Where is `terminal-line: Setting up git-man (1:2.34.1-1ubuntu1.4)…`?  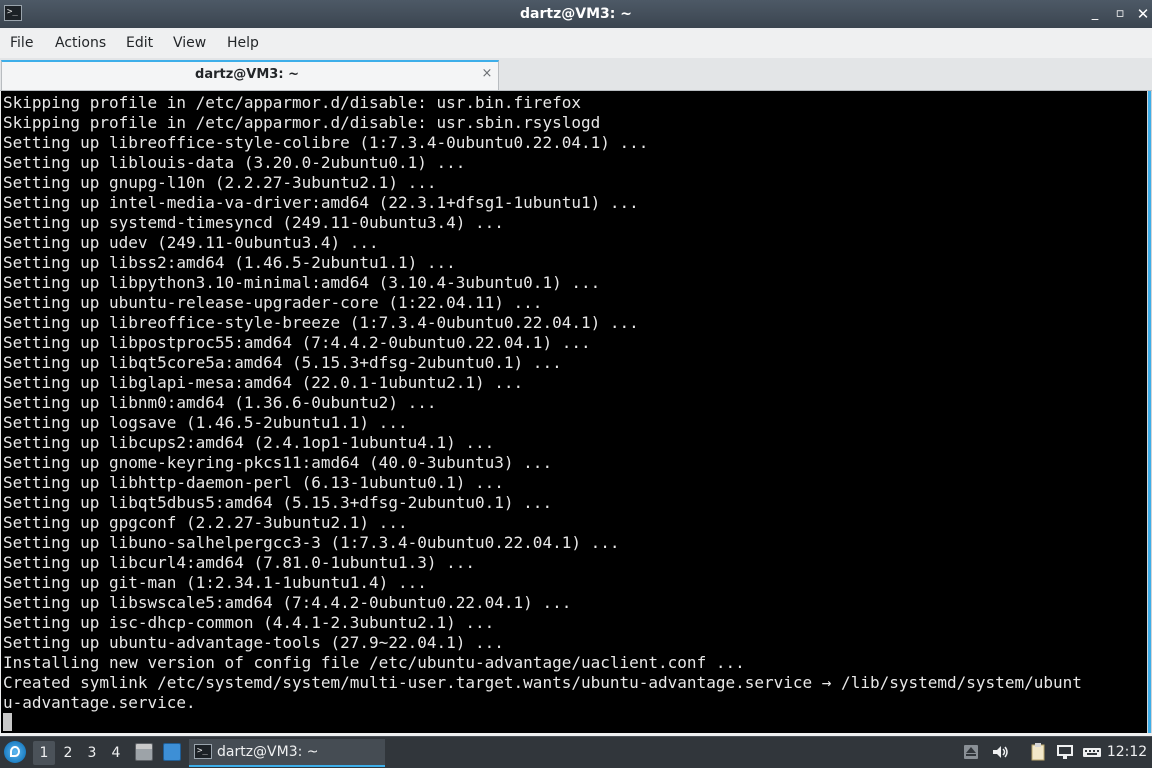 terminal-line: Setting up git-man (1:2.34.1-1ubuntu1.4)… is located at coordinates (215, 582).